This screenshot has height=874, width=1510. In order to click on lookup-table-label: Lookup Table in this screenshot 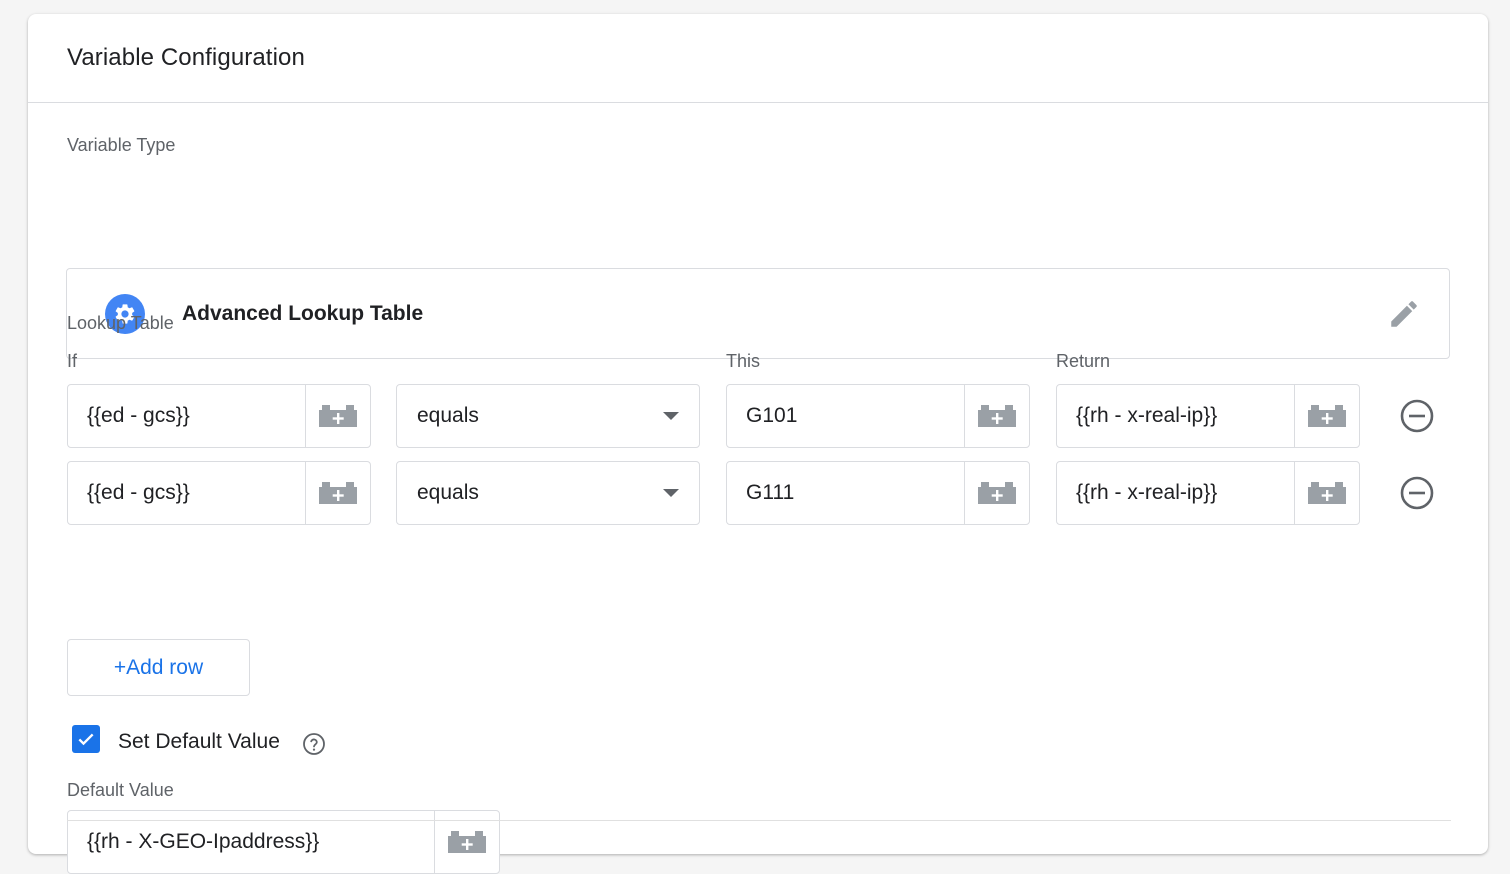, I will do `click(120, 323)`.